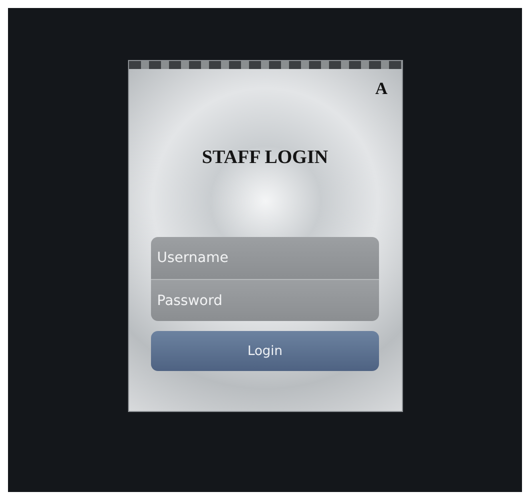  Describe the element at coordinates (381, 89) in the screenshot. I see `corner-mark: A` at that location.